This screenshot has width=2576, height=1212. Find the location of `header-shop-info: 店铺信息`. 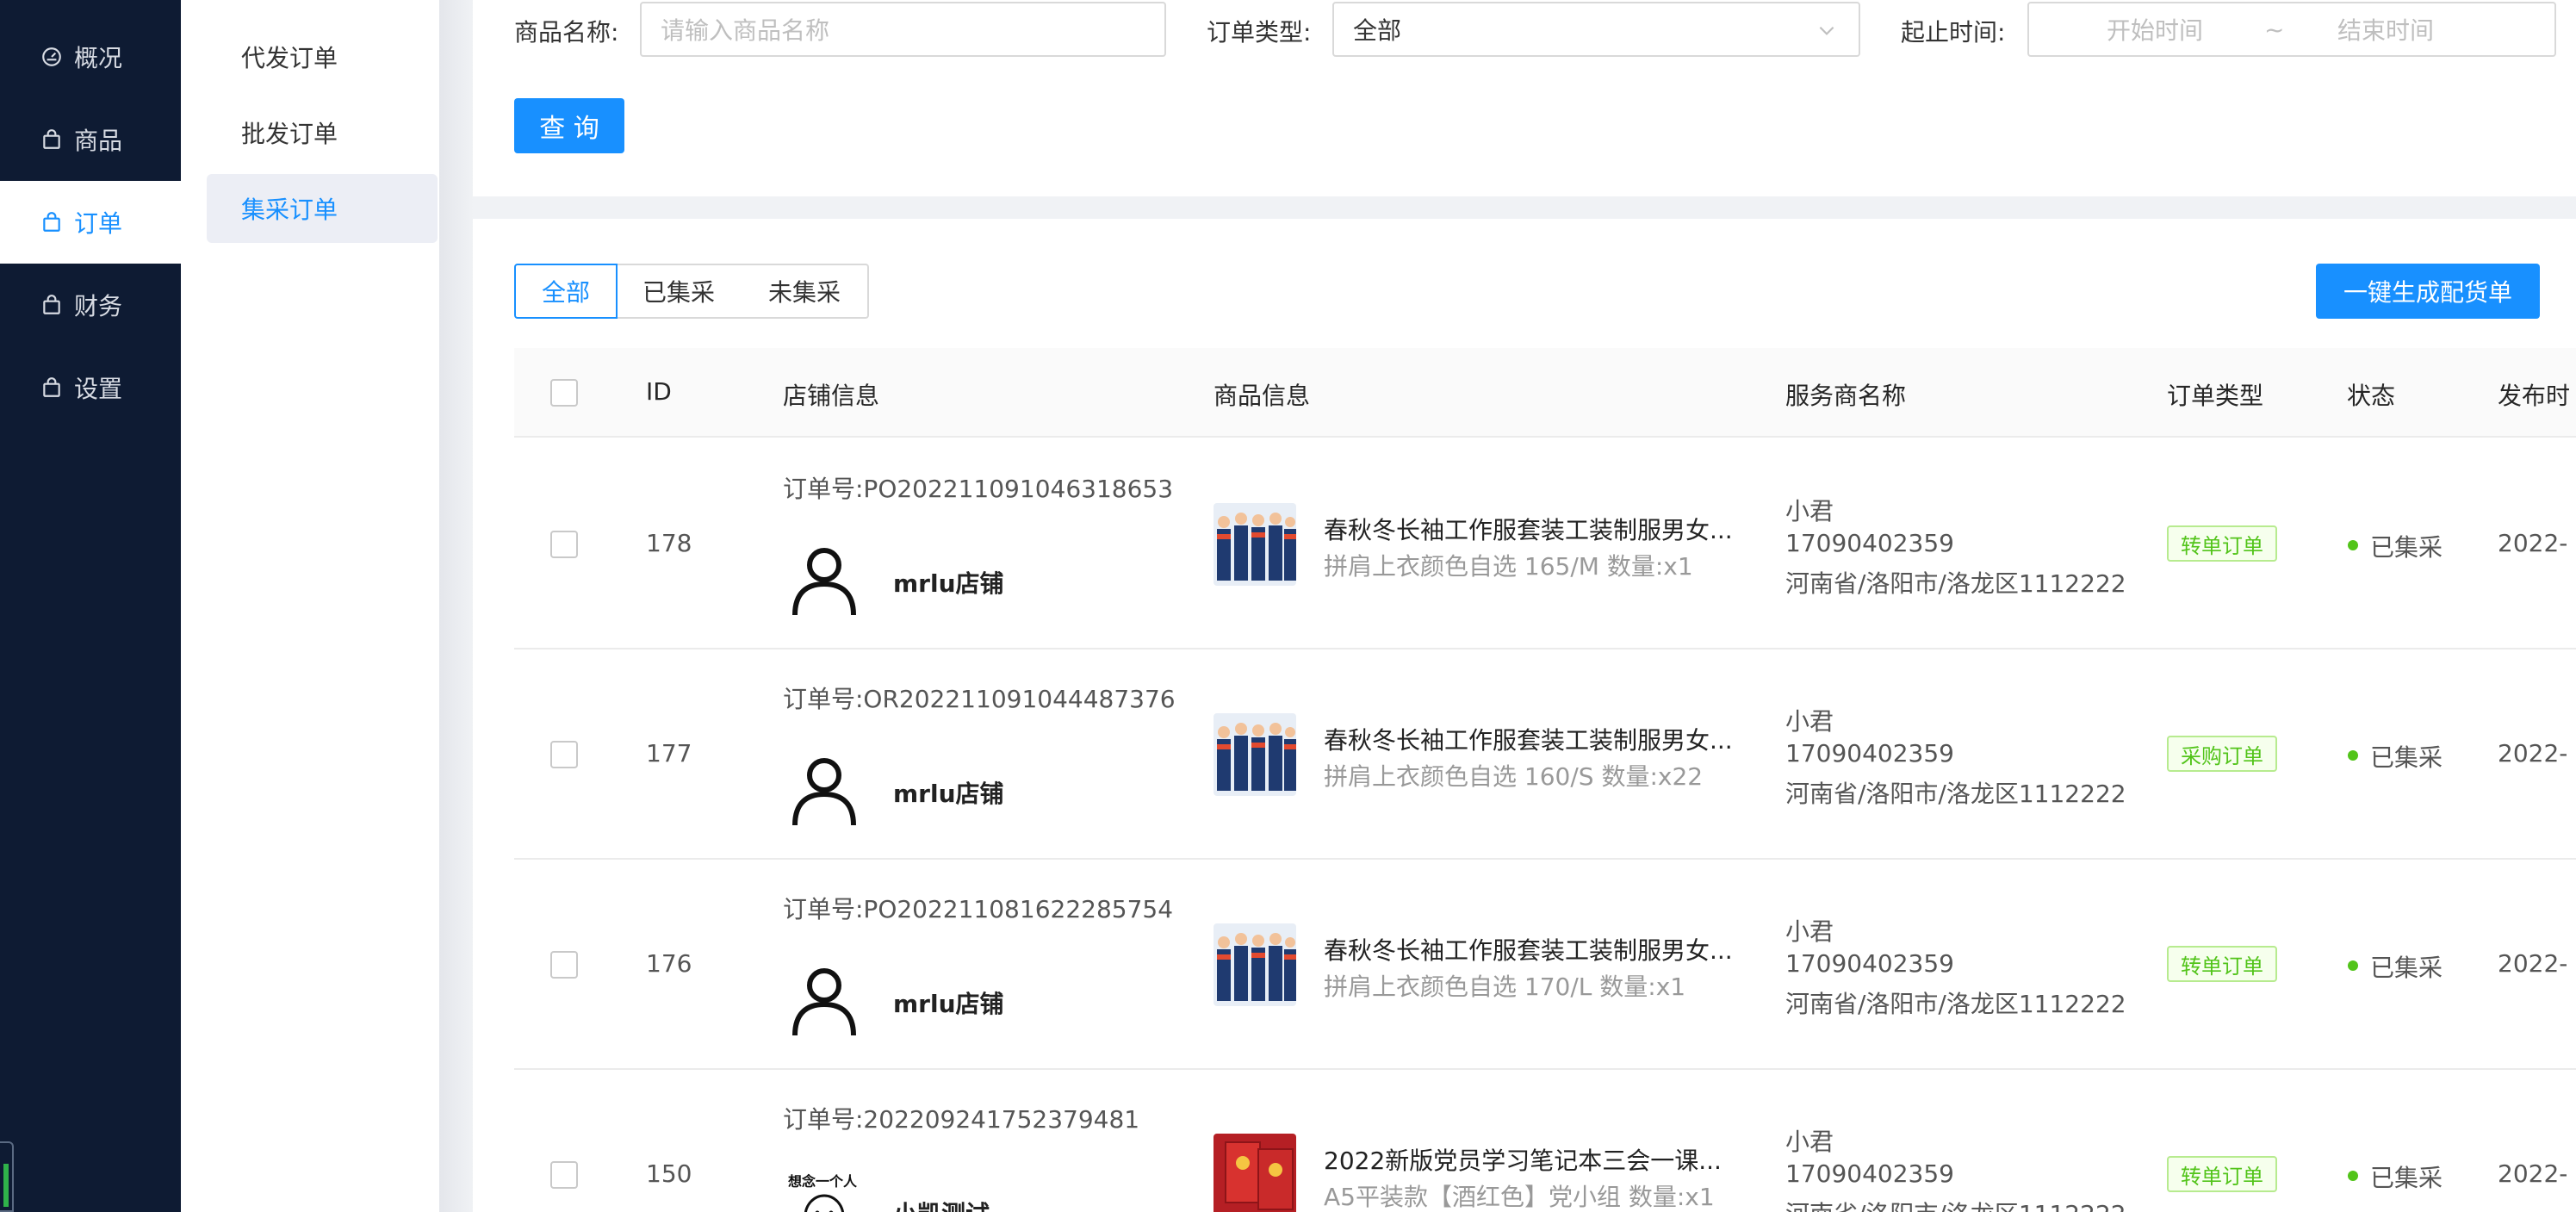

header-shop-info: 店铺信息 is located at coordinates (832, 396).